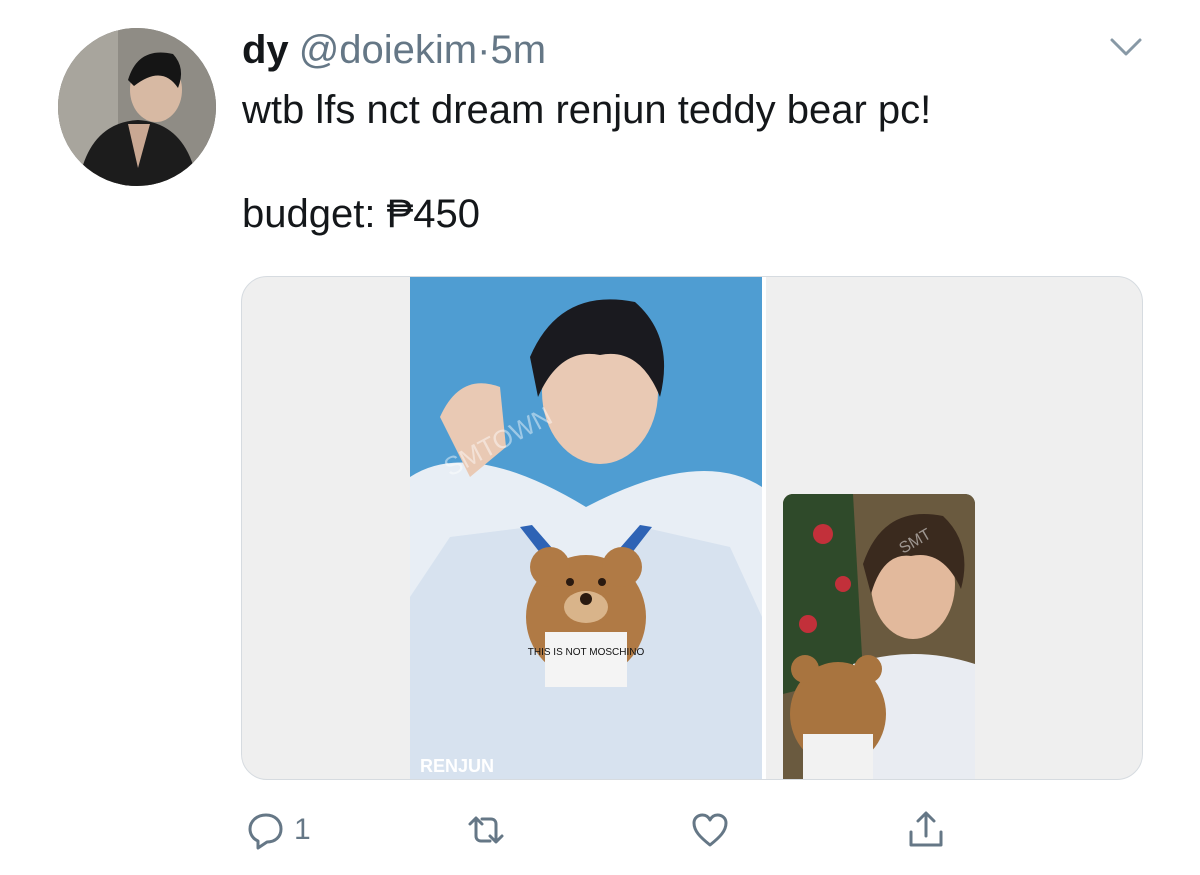 The height and width of the screenshot is (875, 1200). What do you see at coordinates (388, 50) in the screenshot?
I see `author-handle: @doiekim` at bounding box center [388, 50].